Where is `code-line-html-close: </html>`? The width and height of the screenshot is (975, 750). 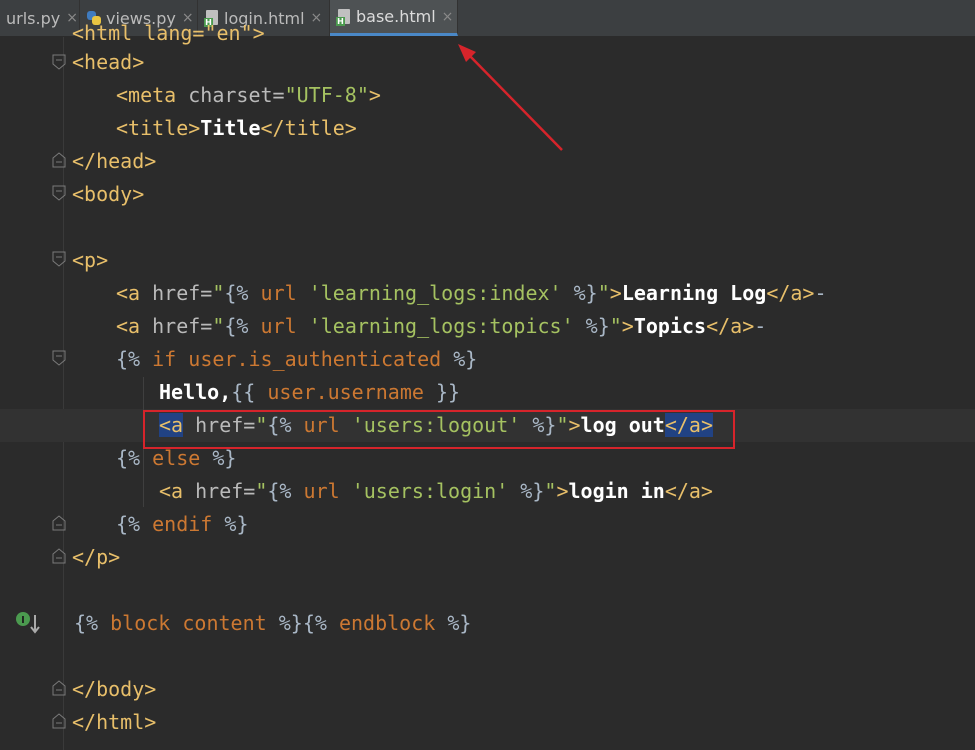 code-line-html-close: </html> is located at coordinates (114, 722).